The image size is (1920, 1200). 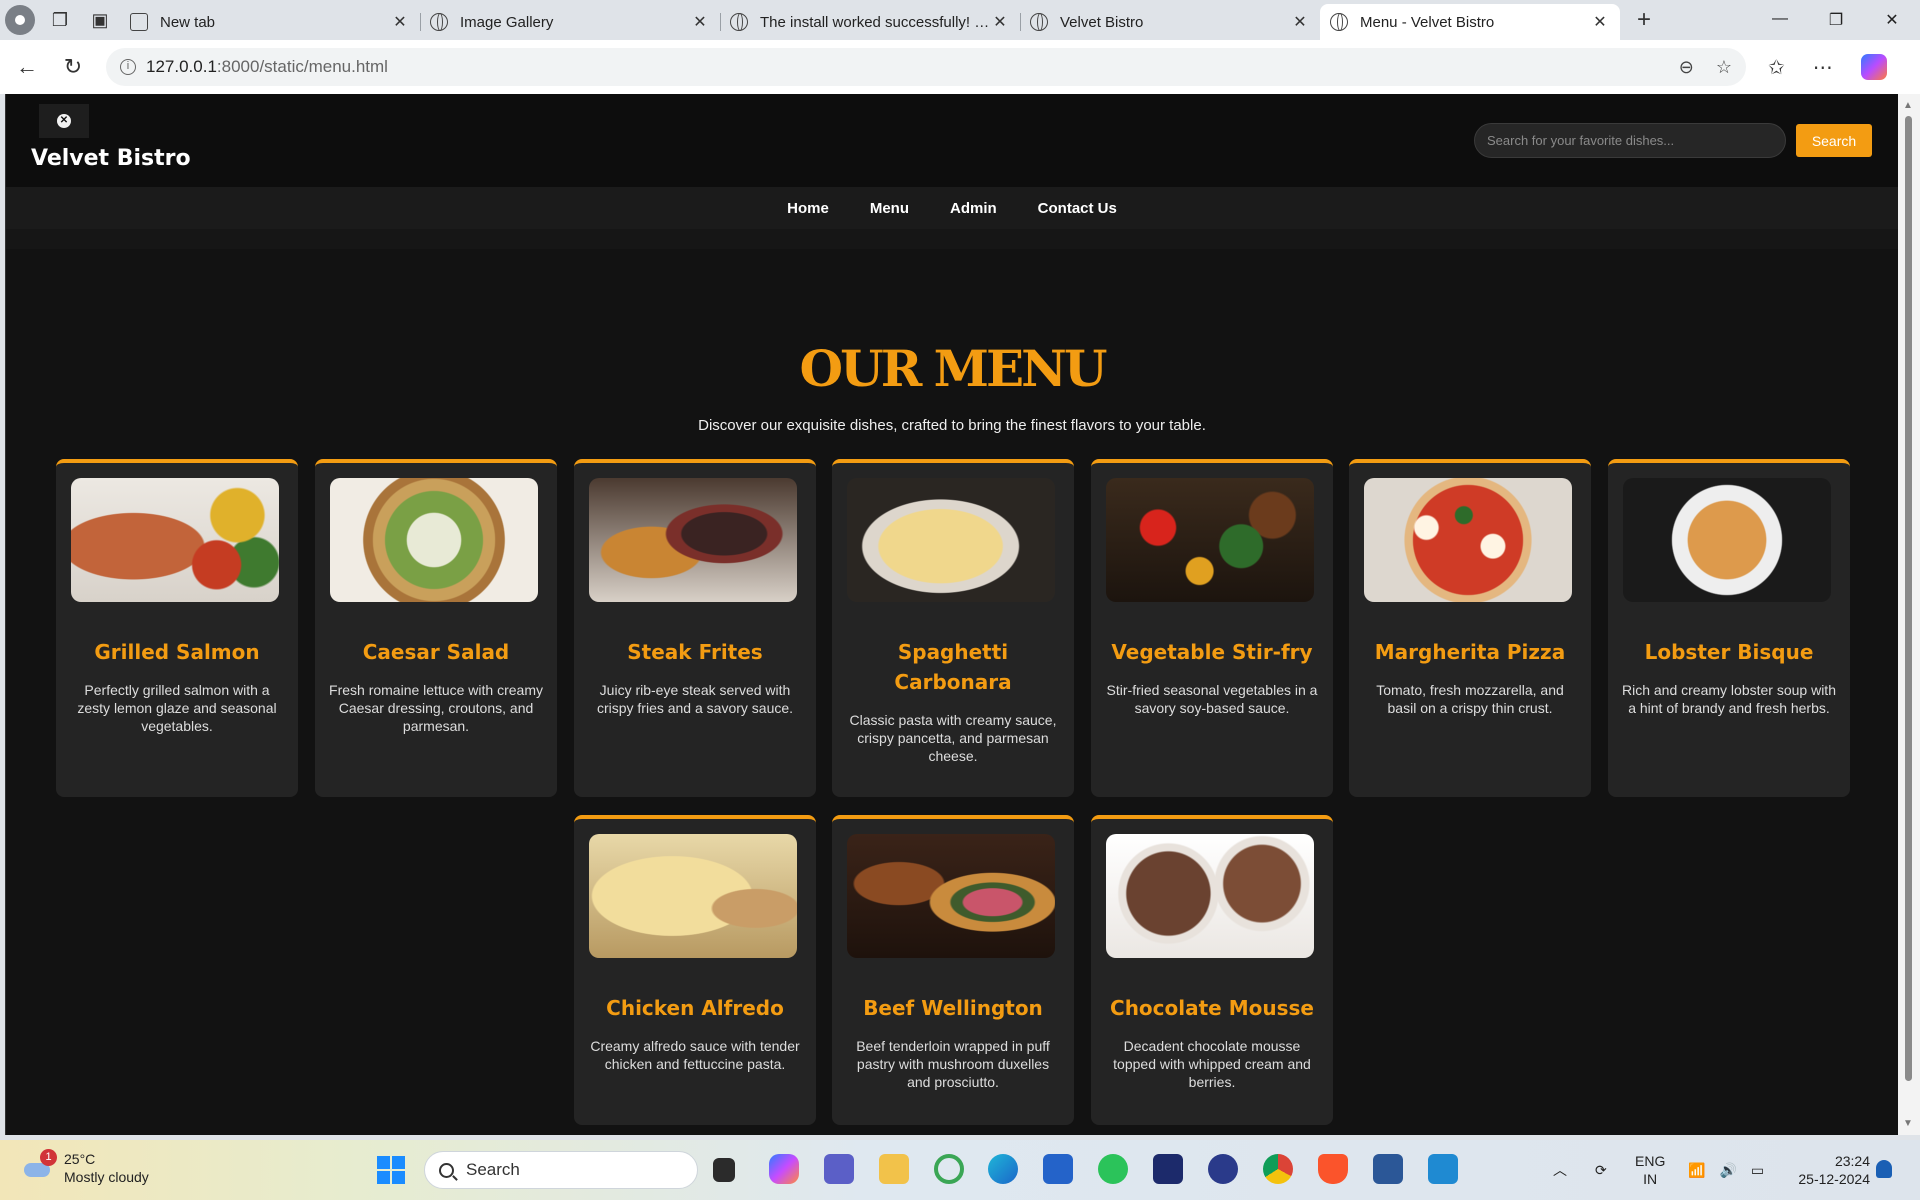 What do you see at coordinates (39, 1165) in the screenshot?
I see `cloudy-weather-icon: 1` at bounding box center [39, 1165].